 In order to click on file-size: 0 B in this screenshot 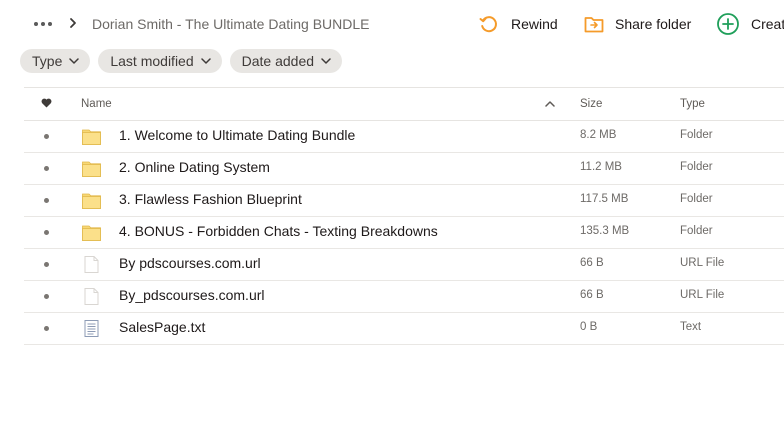, I will do `click(589, 327)`.